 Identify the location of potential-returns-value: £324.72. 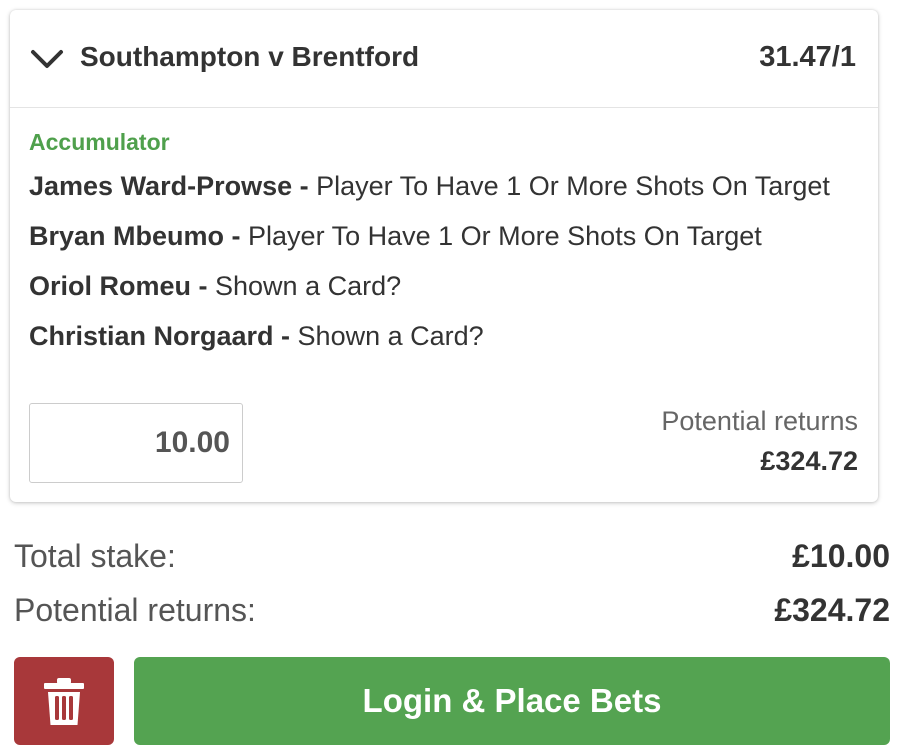
(832, 610).